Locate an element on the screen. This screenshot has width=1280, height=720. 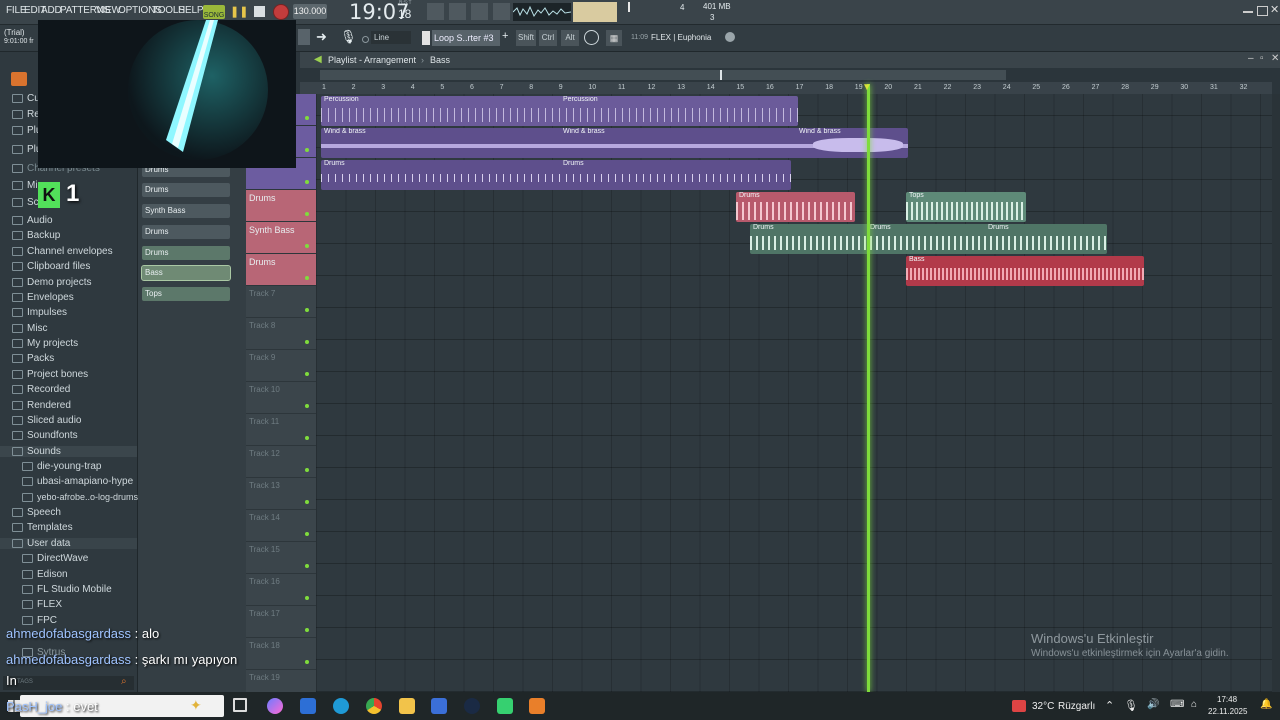
store-icon is located at coordinates (439, 706).